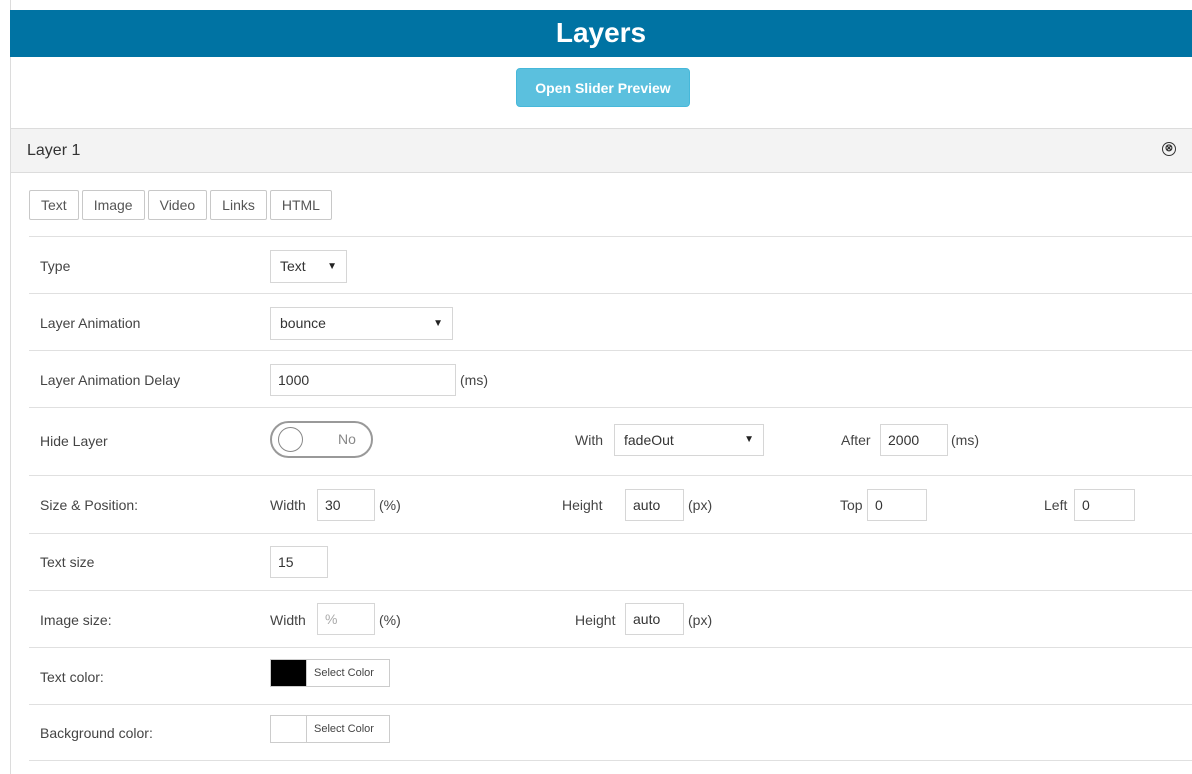 The height and width of the screenshot is (774, 1192). I want to click on text-size-input: 15, so click(299, 562).